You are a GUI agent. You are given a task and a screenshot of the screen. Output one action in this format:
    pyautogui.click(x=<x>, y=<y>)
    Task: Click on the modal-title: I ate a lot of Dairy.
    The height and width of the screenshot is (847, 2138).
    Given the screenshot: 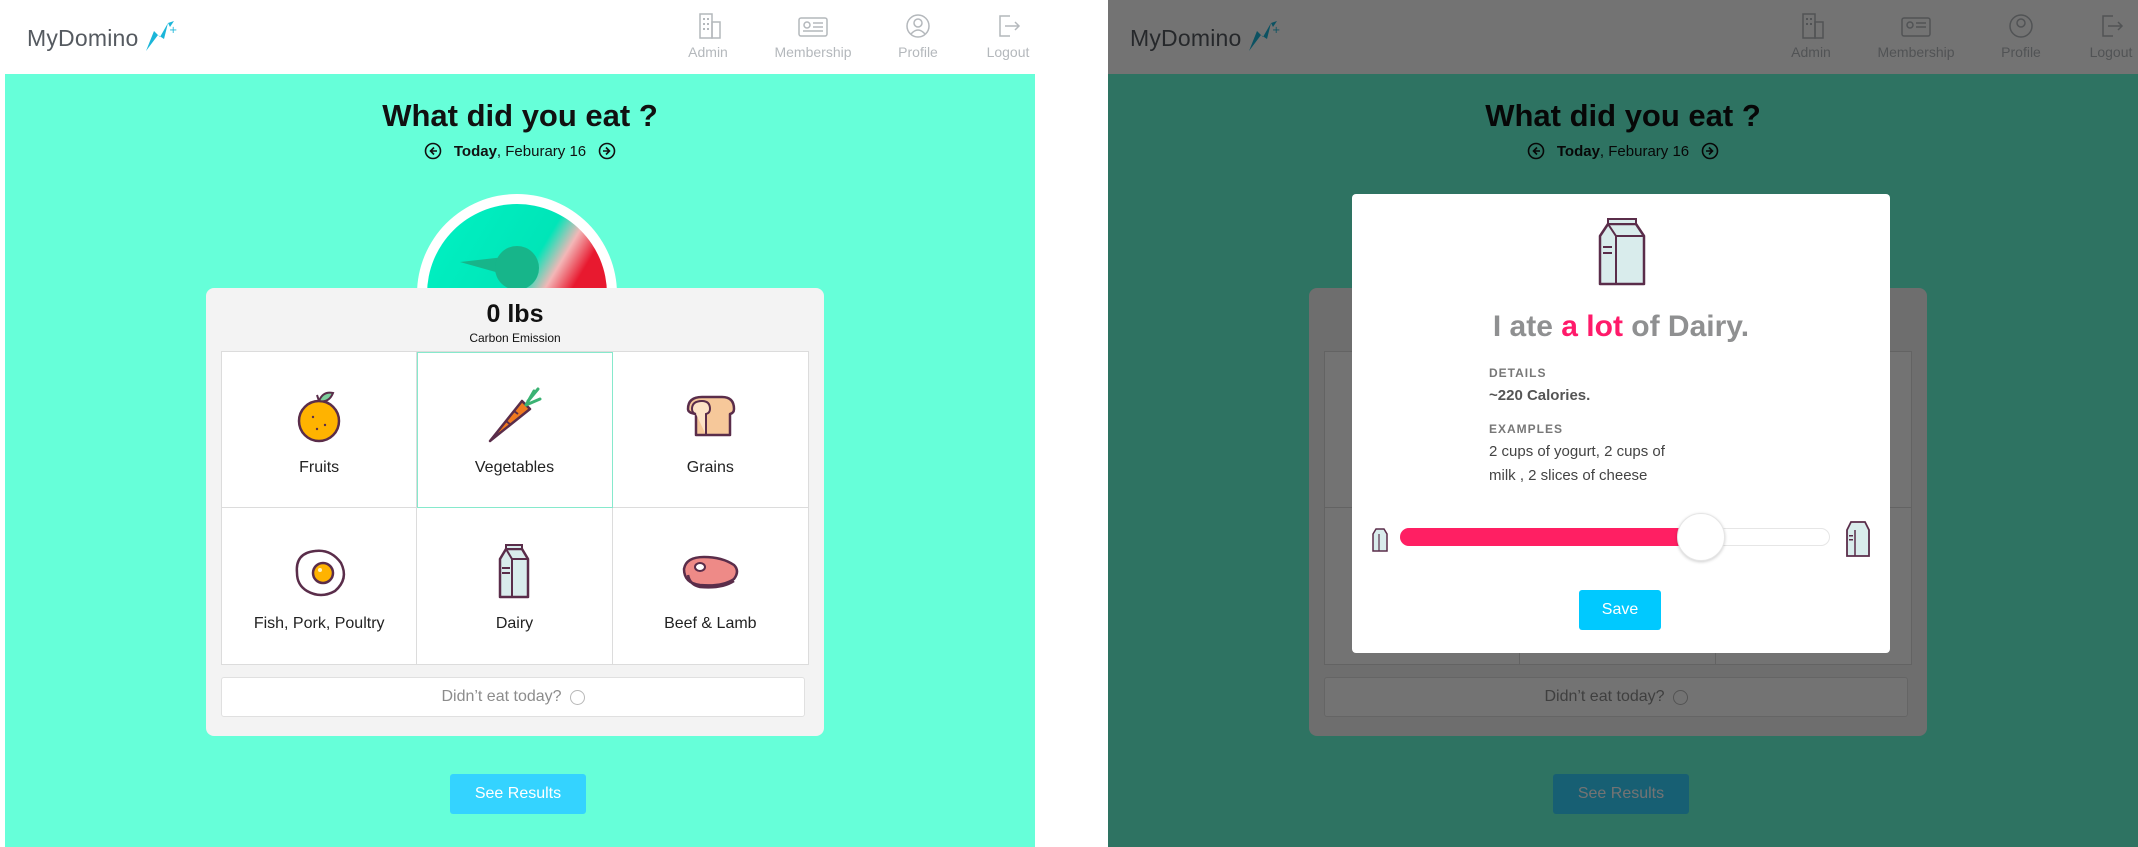 What is the action you would take?
    pyautogui.click(x=1621, y=327)
    